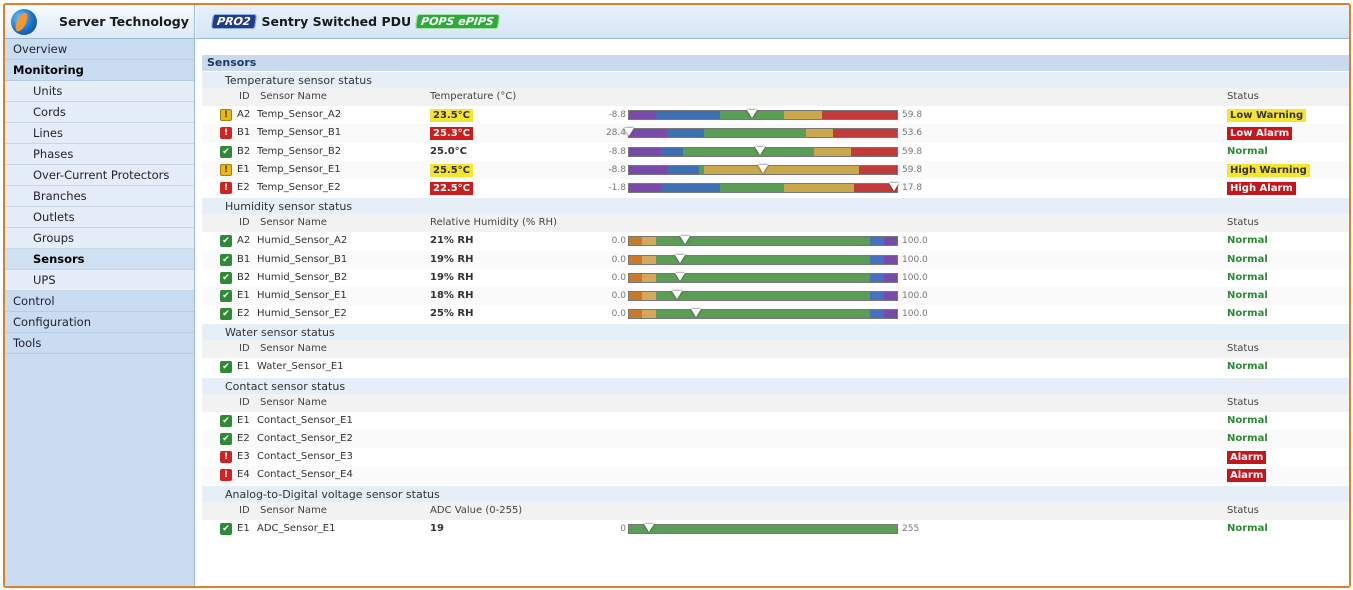 Image resolution: width=1353 pixels, height=590 pixels. What do you see at coordinates (305, 475) in the screenshot?
I see `sensor-name: Contact_Sensor_E4` at bounding box center [305, 475].